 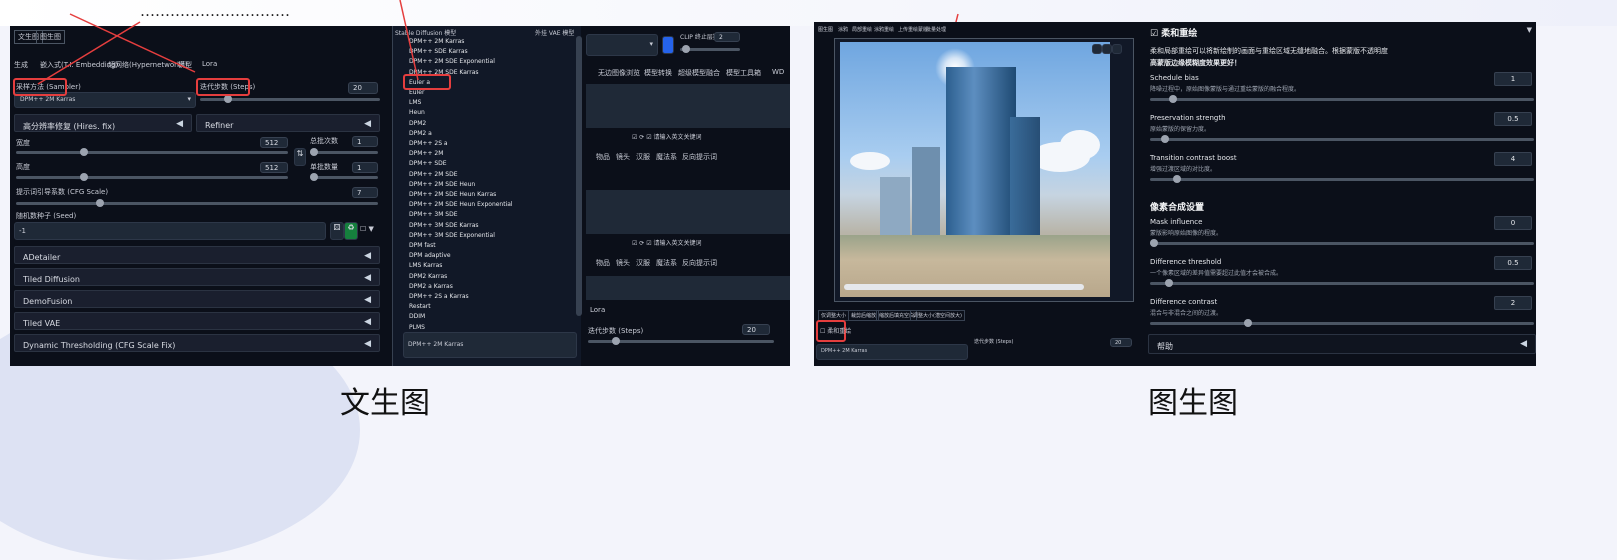 I want to click on help-label: 帮助, so click(x=1165, y=346).